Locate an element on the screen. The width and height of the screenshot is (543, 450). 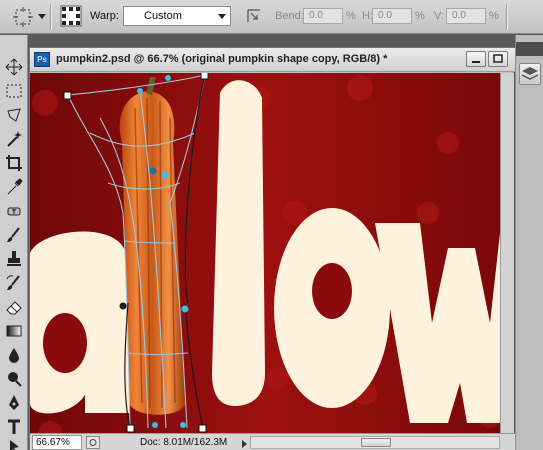
tool-preset-caret is located at coordinates (42, 16).